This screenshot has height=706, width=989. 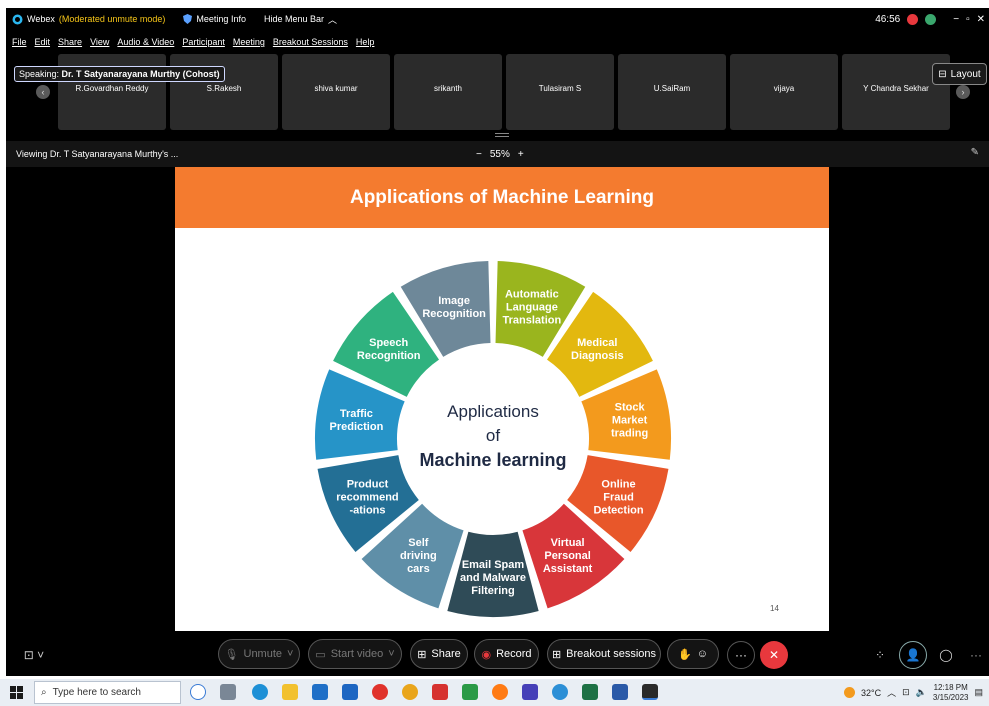 What do you see at coordinates (198, 692) in the screenshot?
I see `bing-icon` at bounding box center [198, 692].